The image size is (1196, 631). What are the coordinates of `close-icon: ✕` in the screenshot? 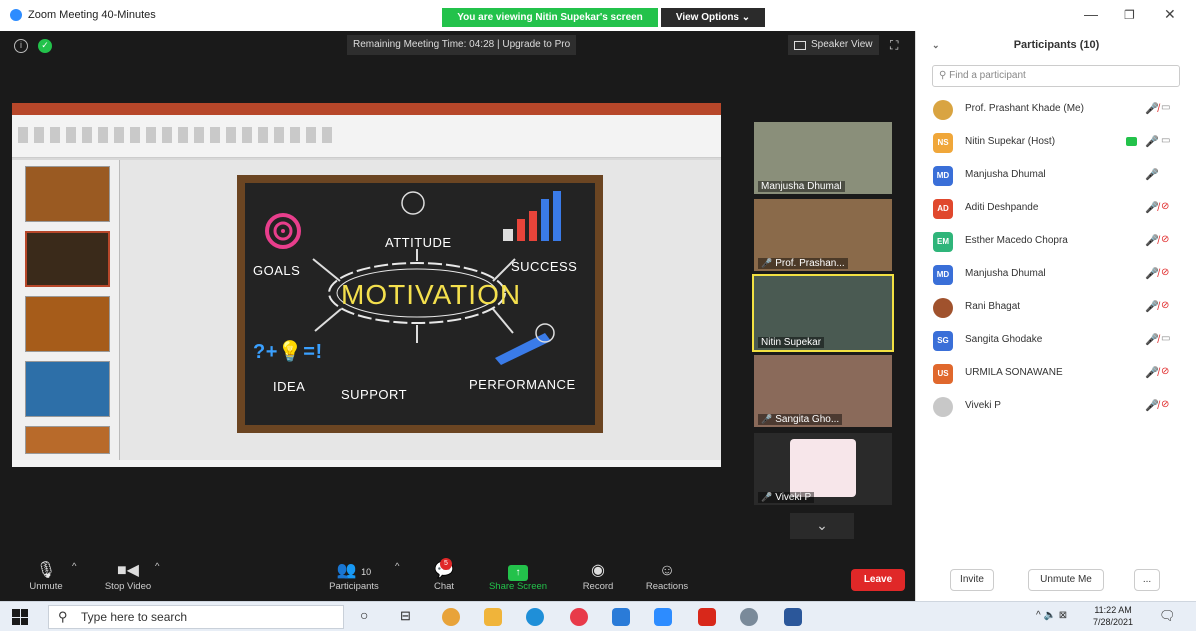 It's located at (1170, 14).